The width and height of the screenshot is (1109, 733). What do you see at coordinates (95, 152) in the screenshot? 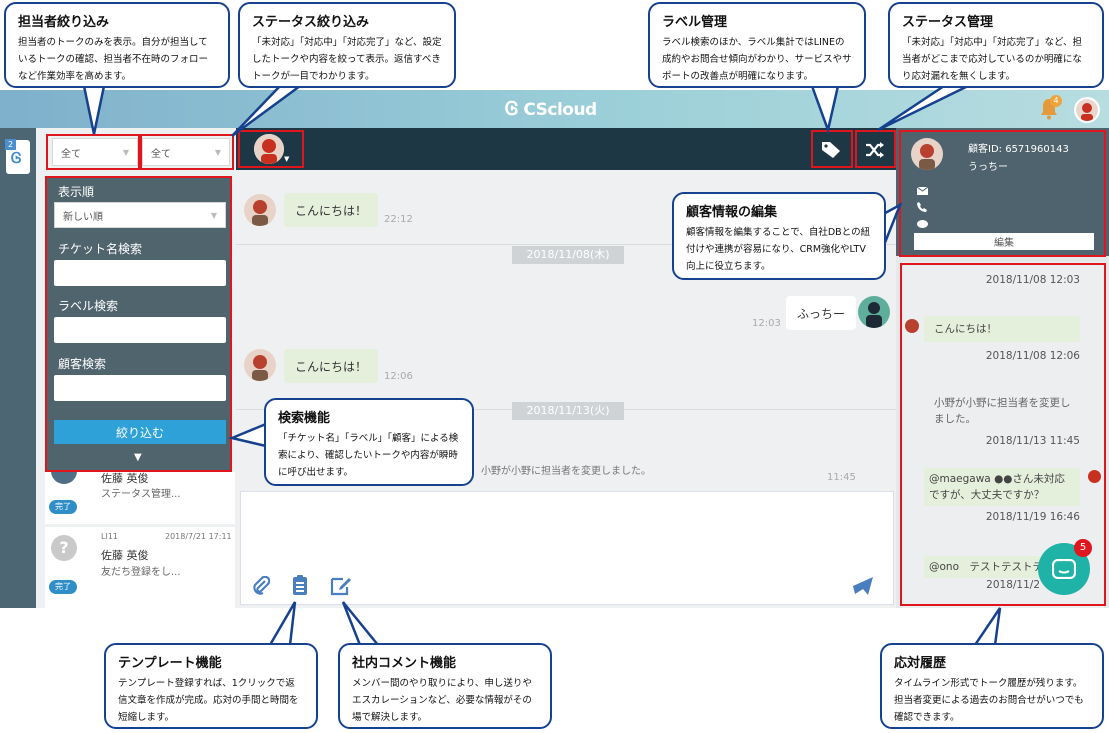
I see `assignee-filter-select: 全て ▼` at bounding box center [95, 152].